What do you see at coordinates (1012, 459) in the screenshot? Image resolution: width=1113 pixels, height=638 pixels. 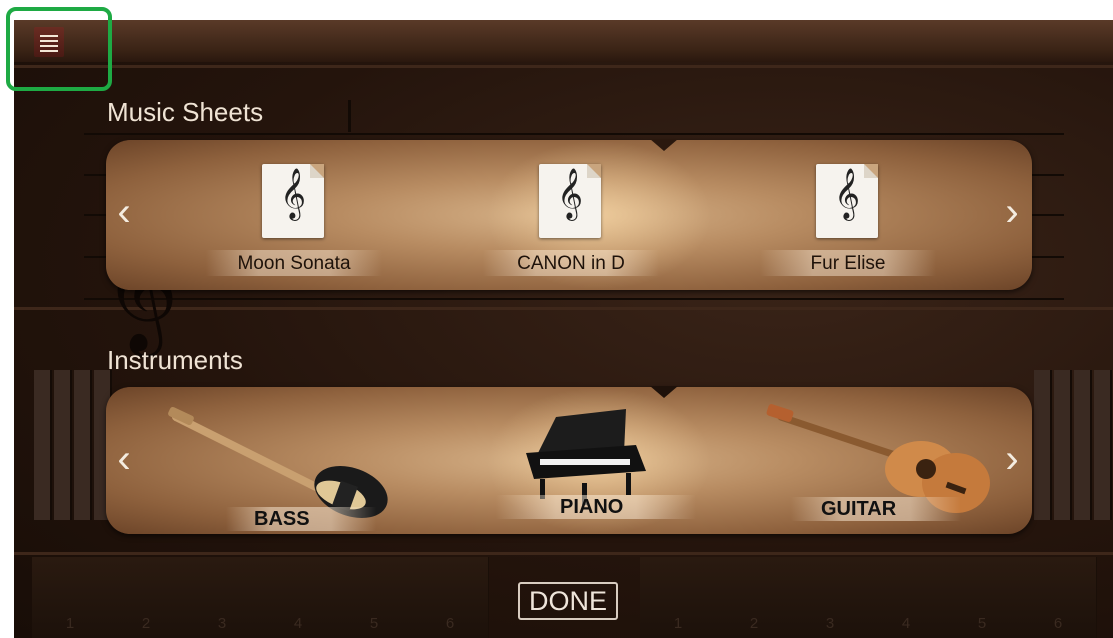 I see `instruments-next-arrow: ›` at bounding box center [1012, 459].